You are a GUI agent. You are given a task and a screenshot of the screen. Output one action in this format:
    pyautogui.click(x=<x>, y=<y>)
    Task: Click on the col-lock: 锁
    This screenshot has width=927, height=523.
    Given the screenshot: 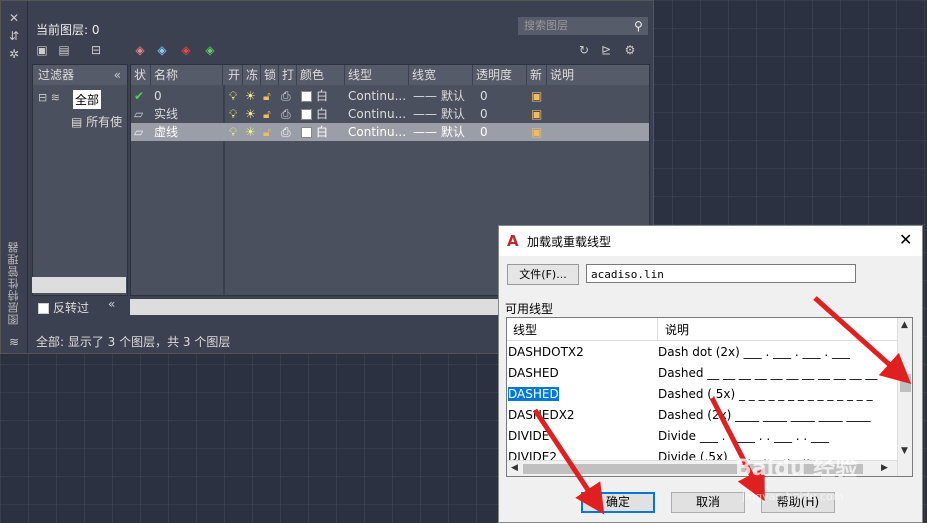 What is the action you would take?
    pyautogui.click(x=270, y=75)
    